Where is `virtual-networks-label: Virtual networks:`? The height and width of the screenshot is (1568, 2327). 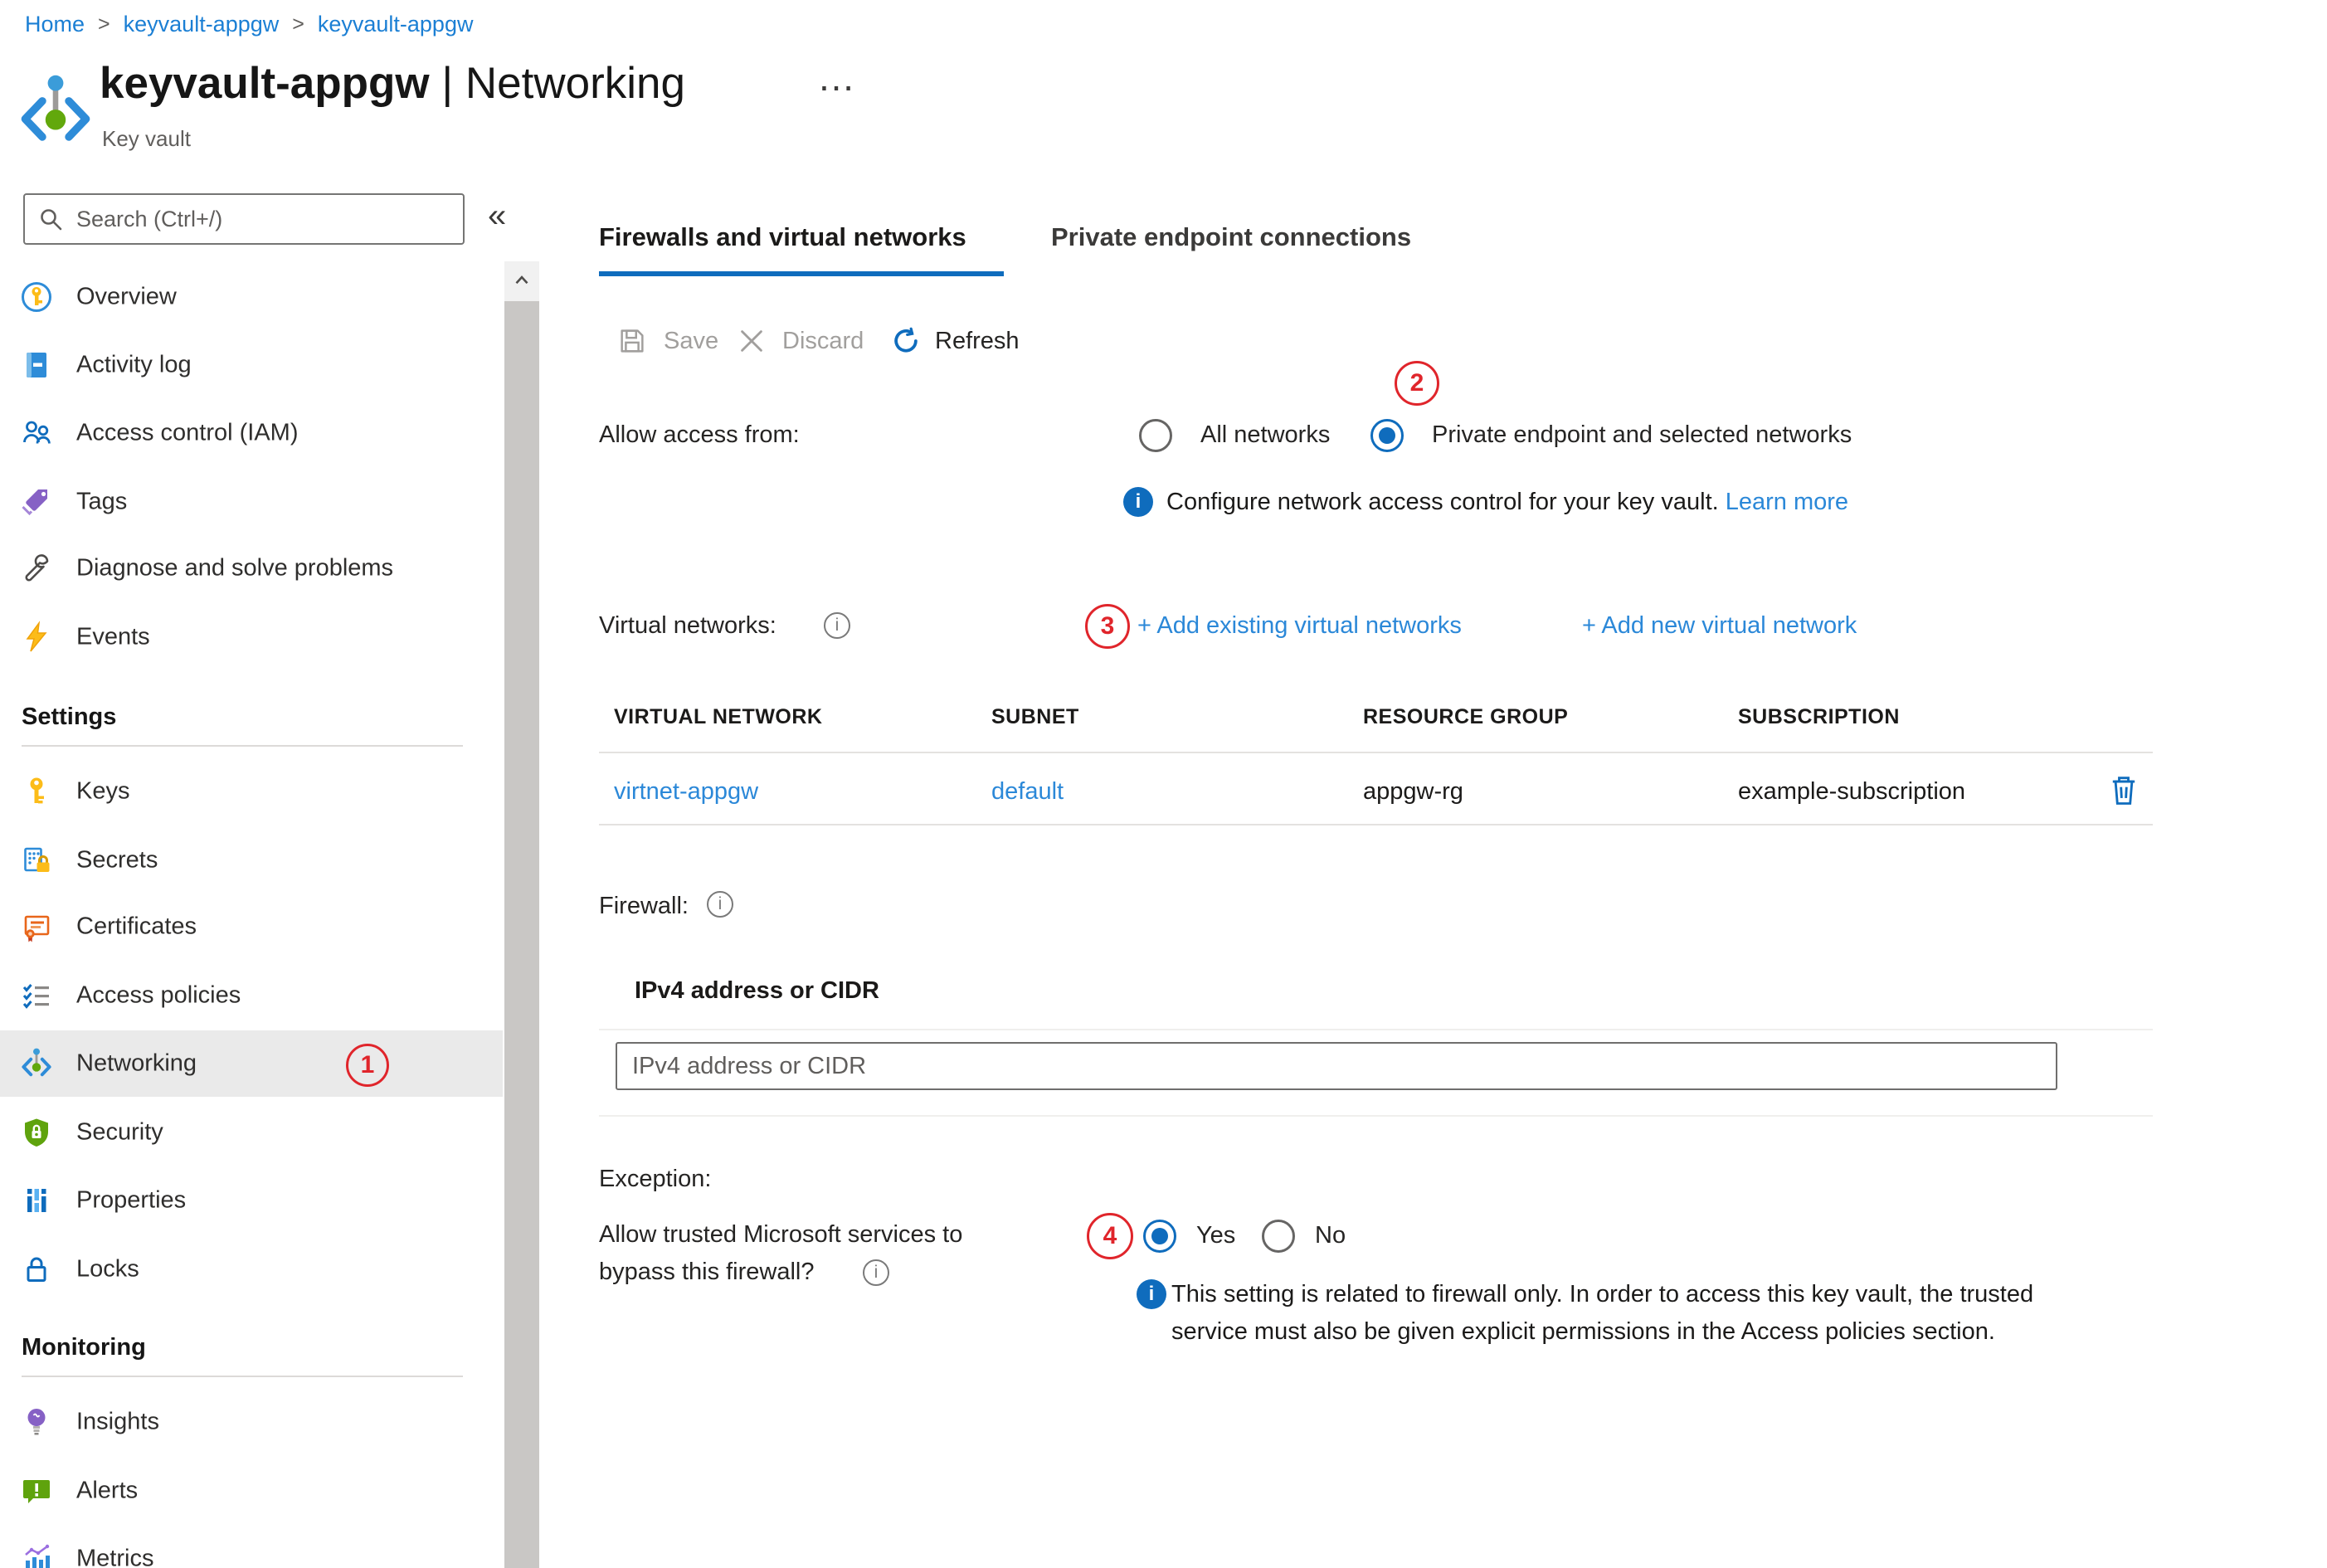 virtual-networks-label: Virtual networks: is located at coordinates (687, 625).